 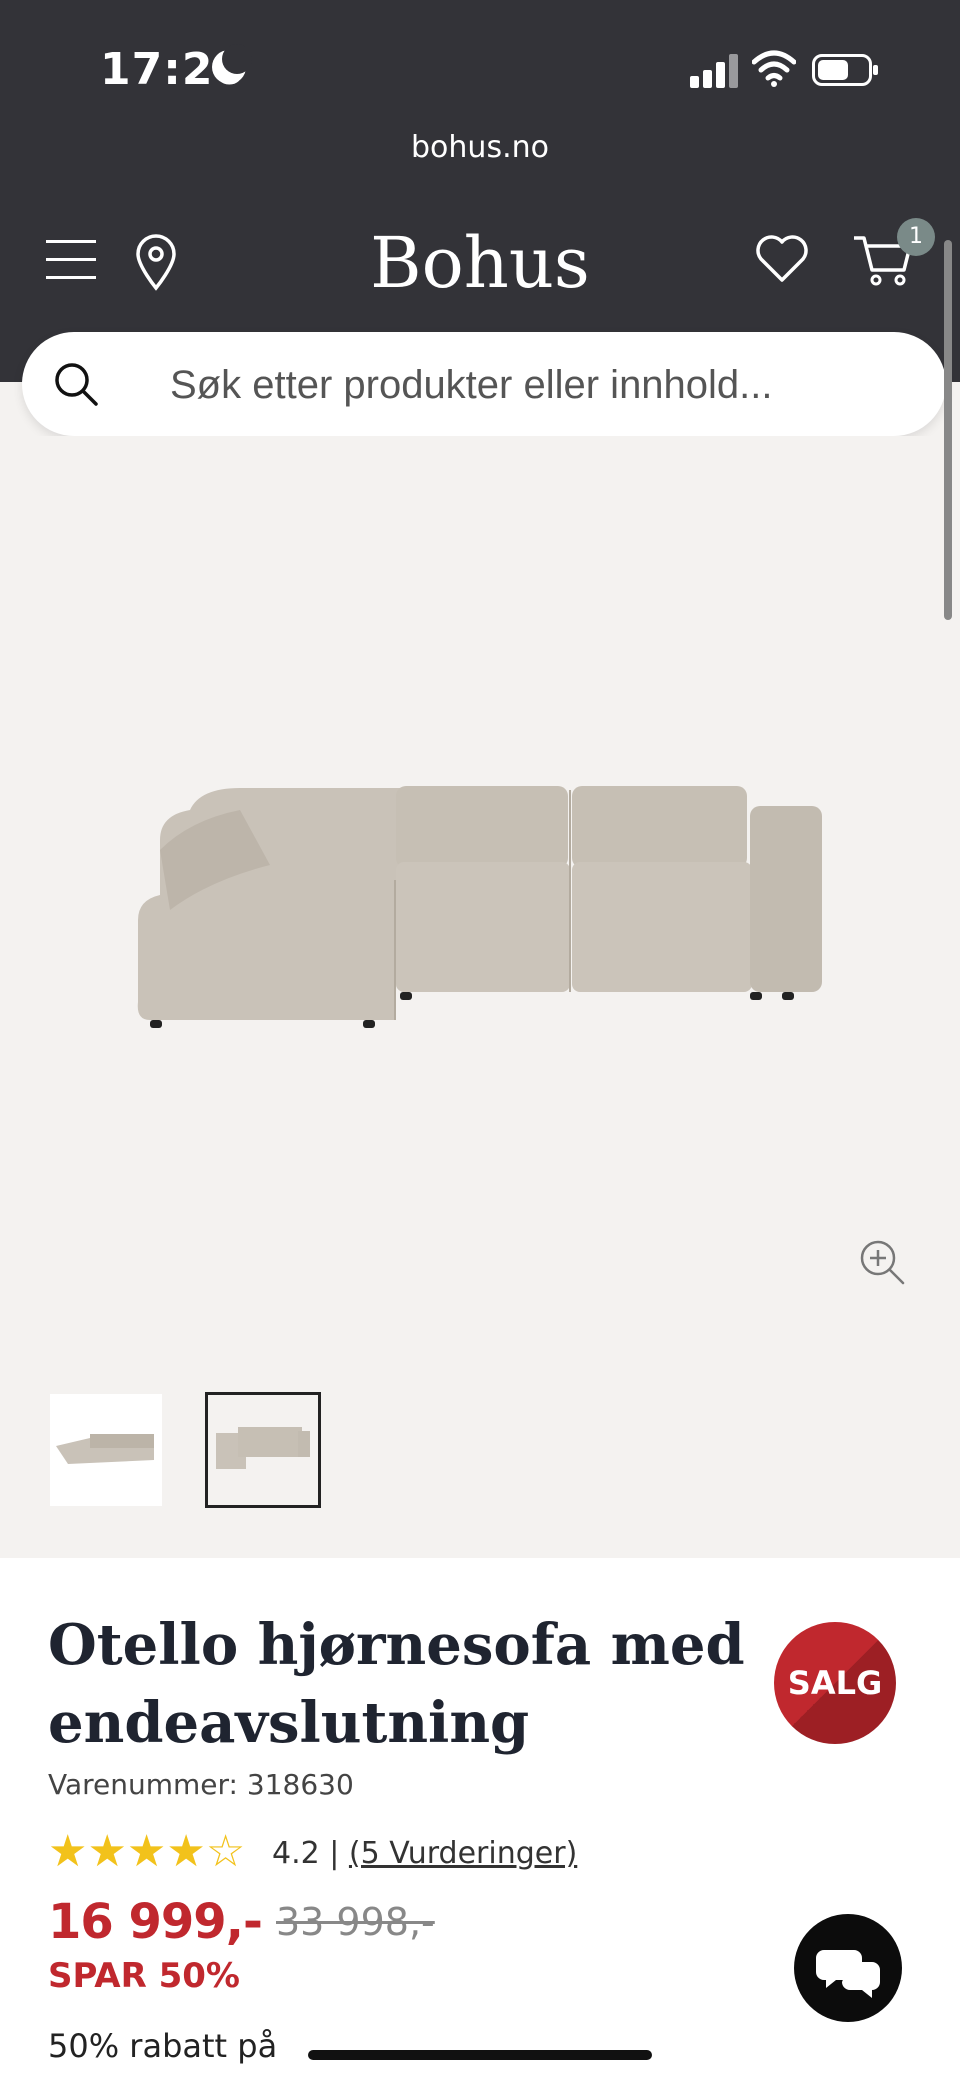 I want to click on reviews-link: (5 Vurderinger), so click(x=463, y=1853).